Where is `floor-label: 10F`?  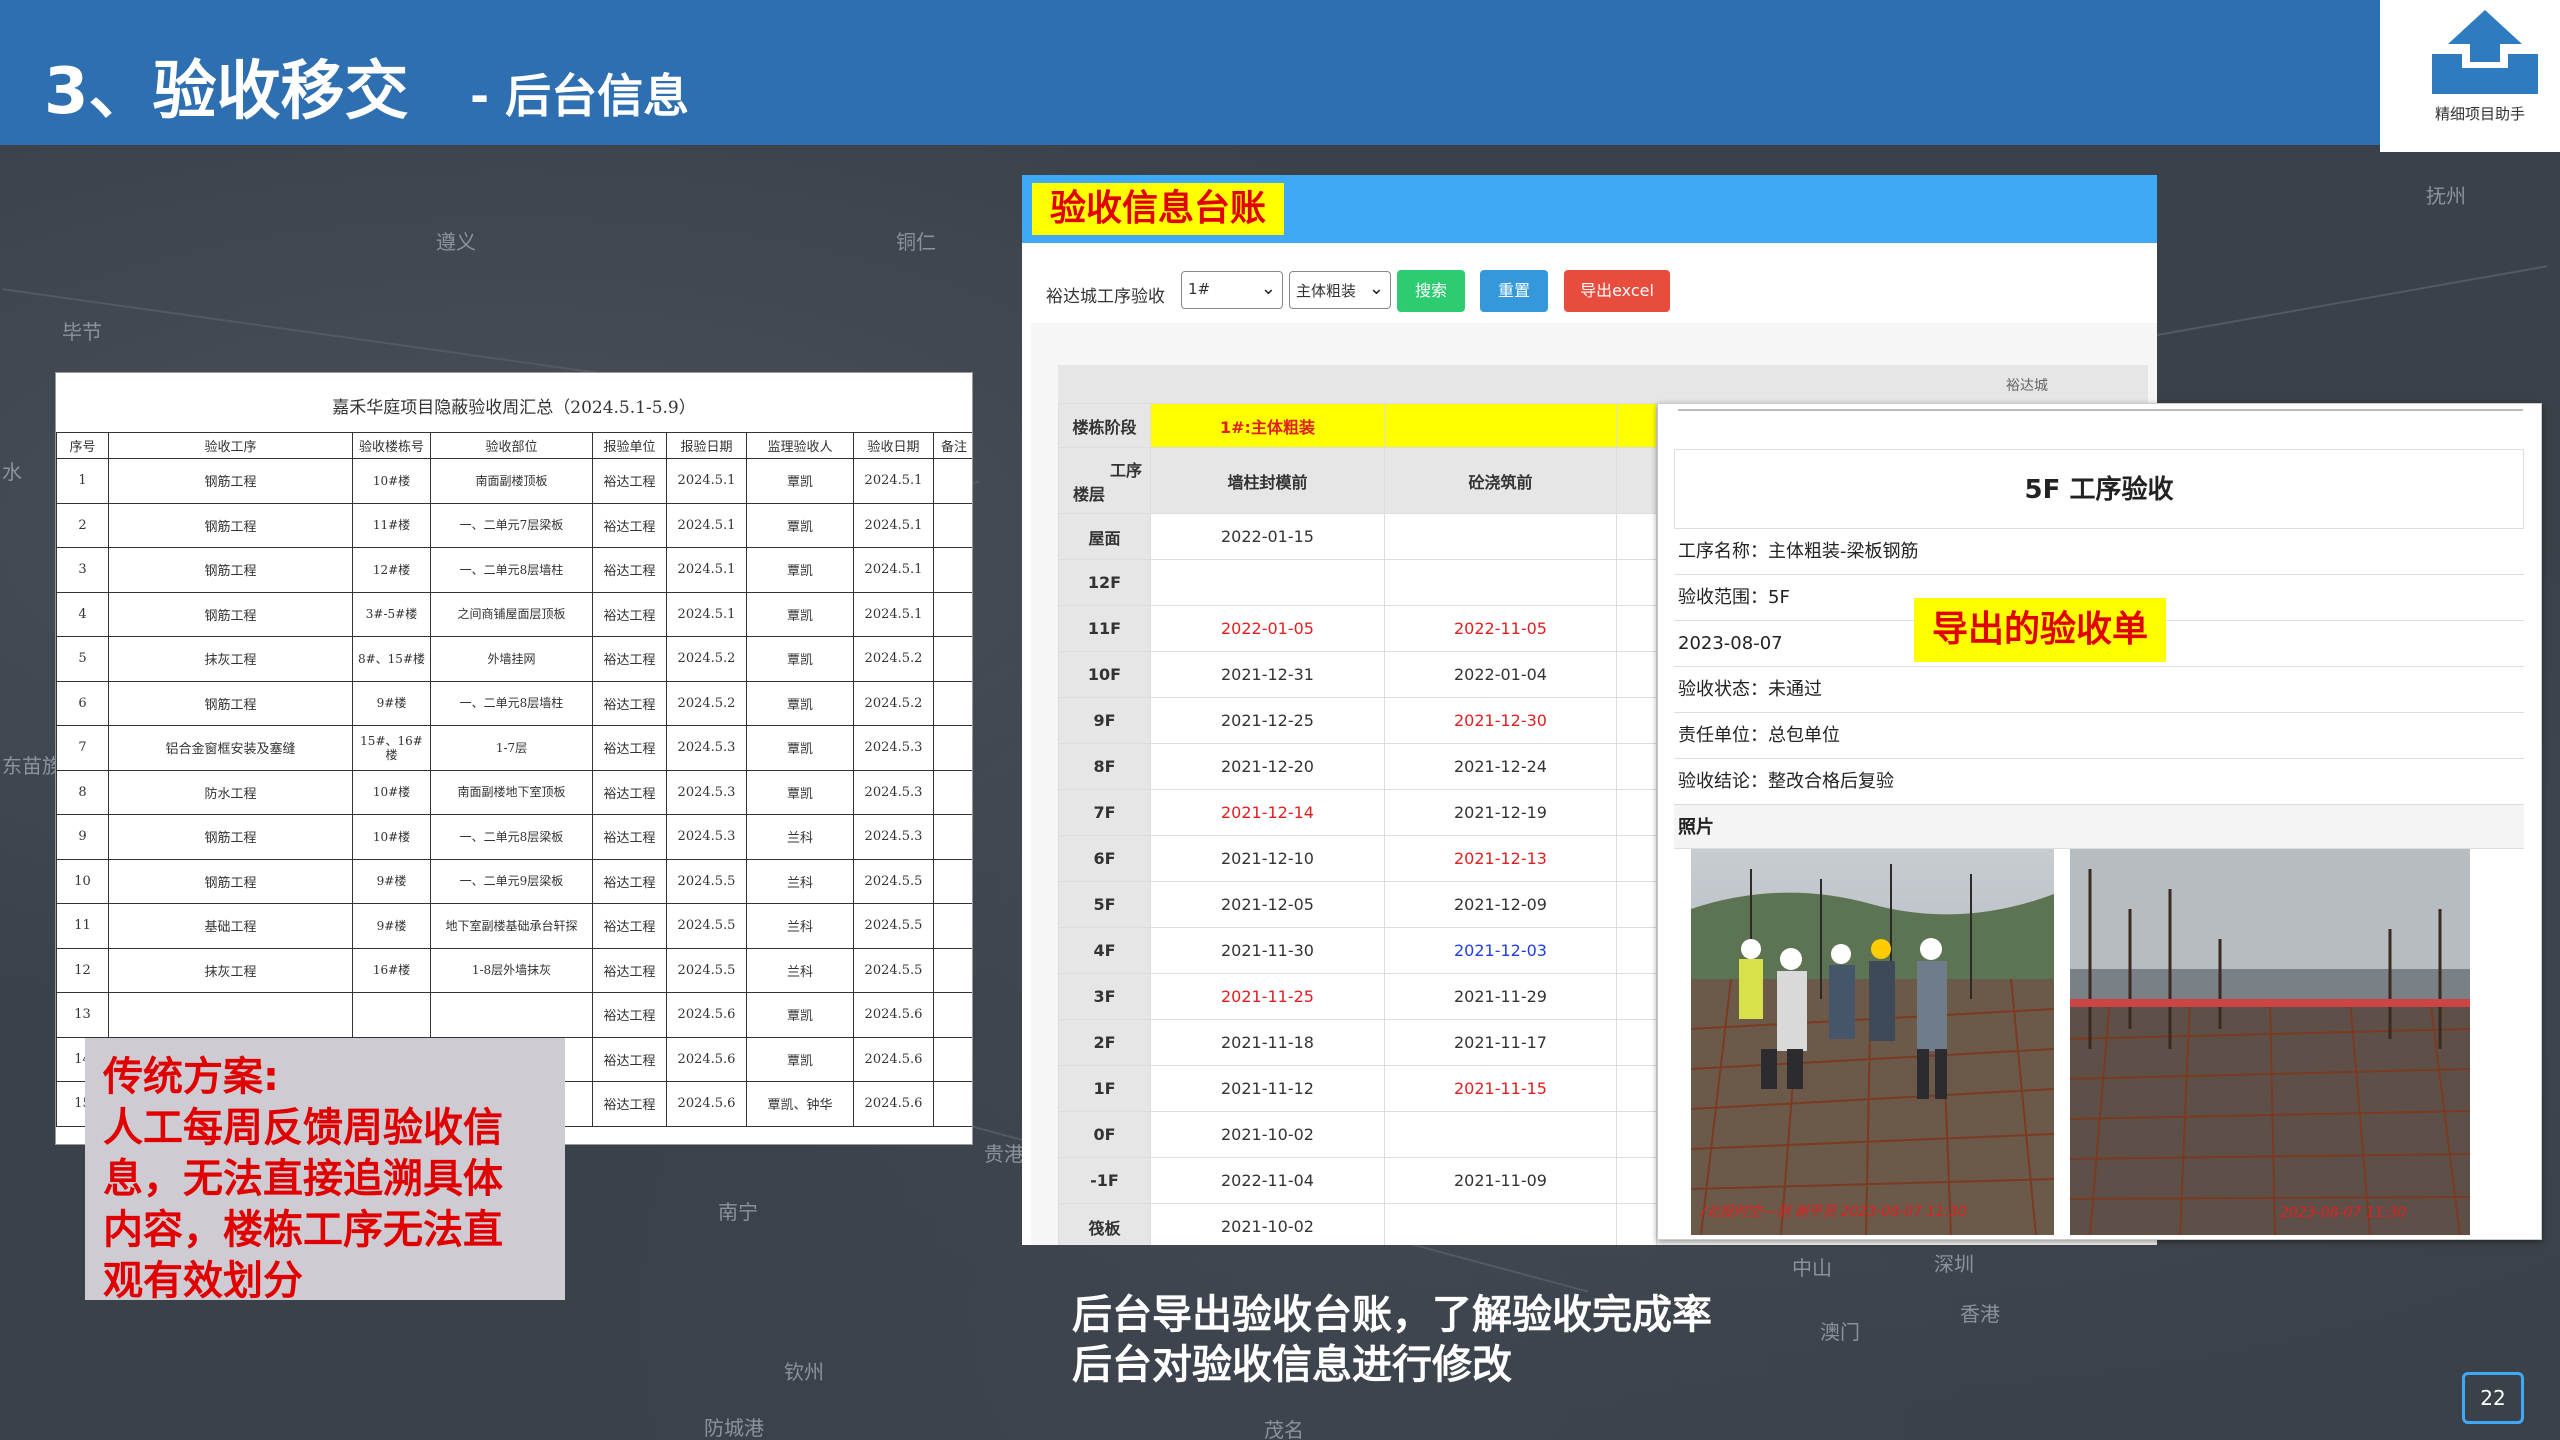
floor-label: 10F is located at coordinates (1104, 674).